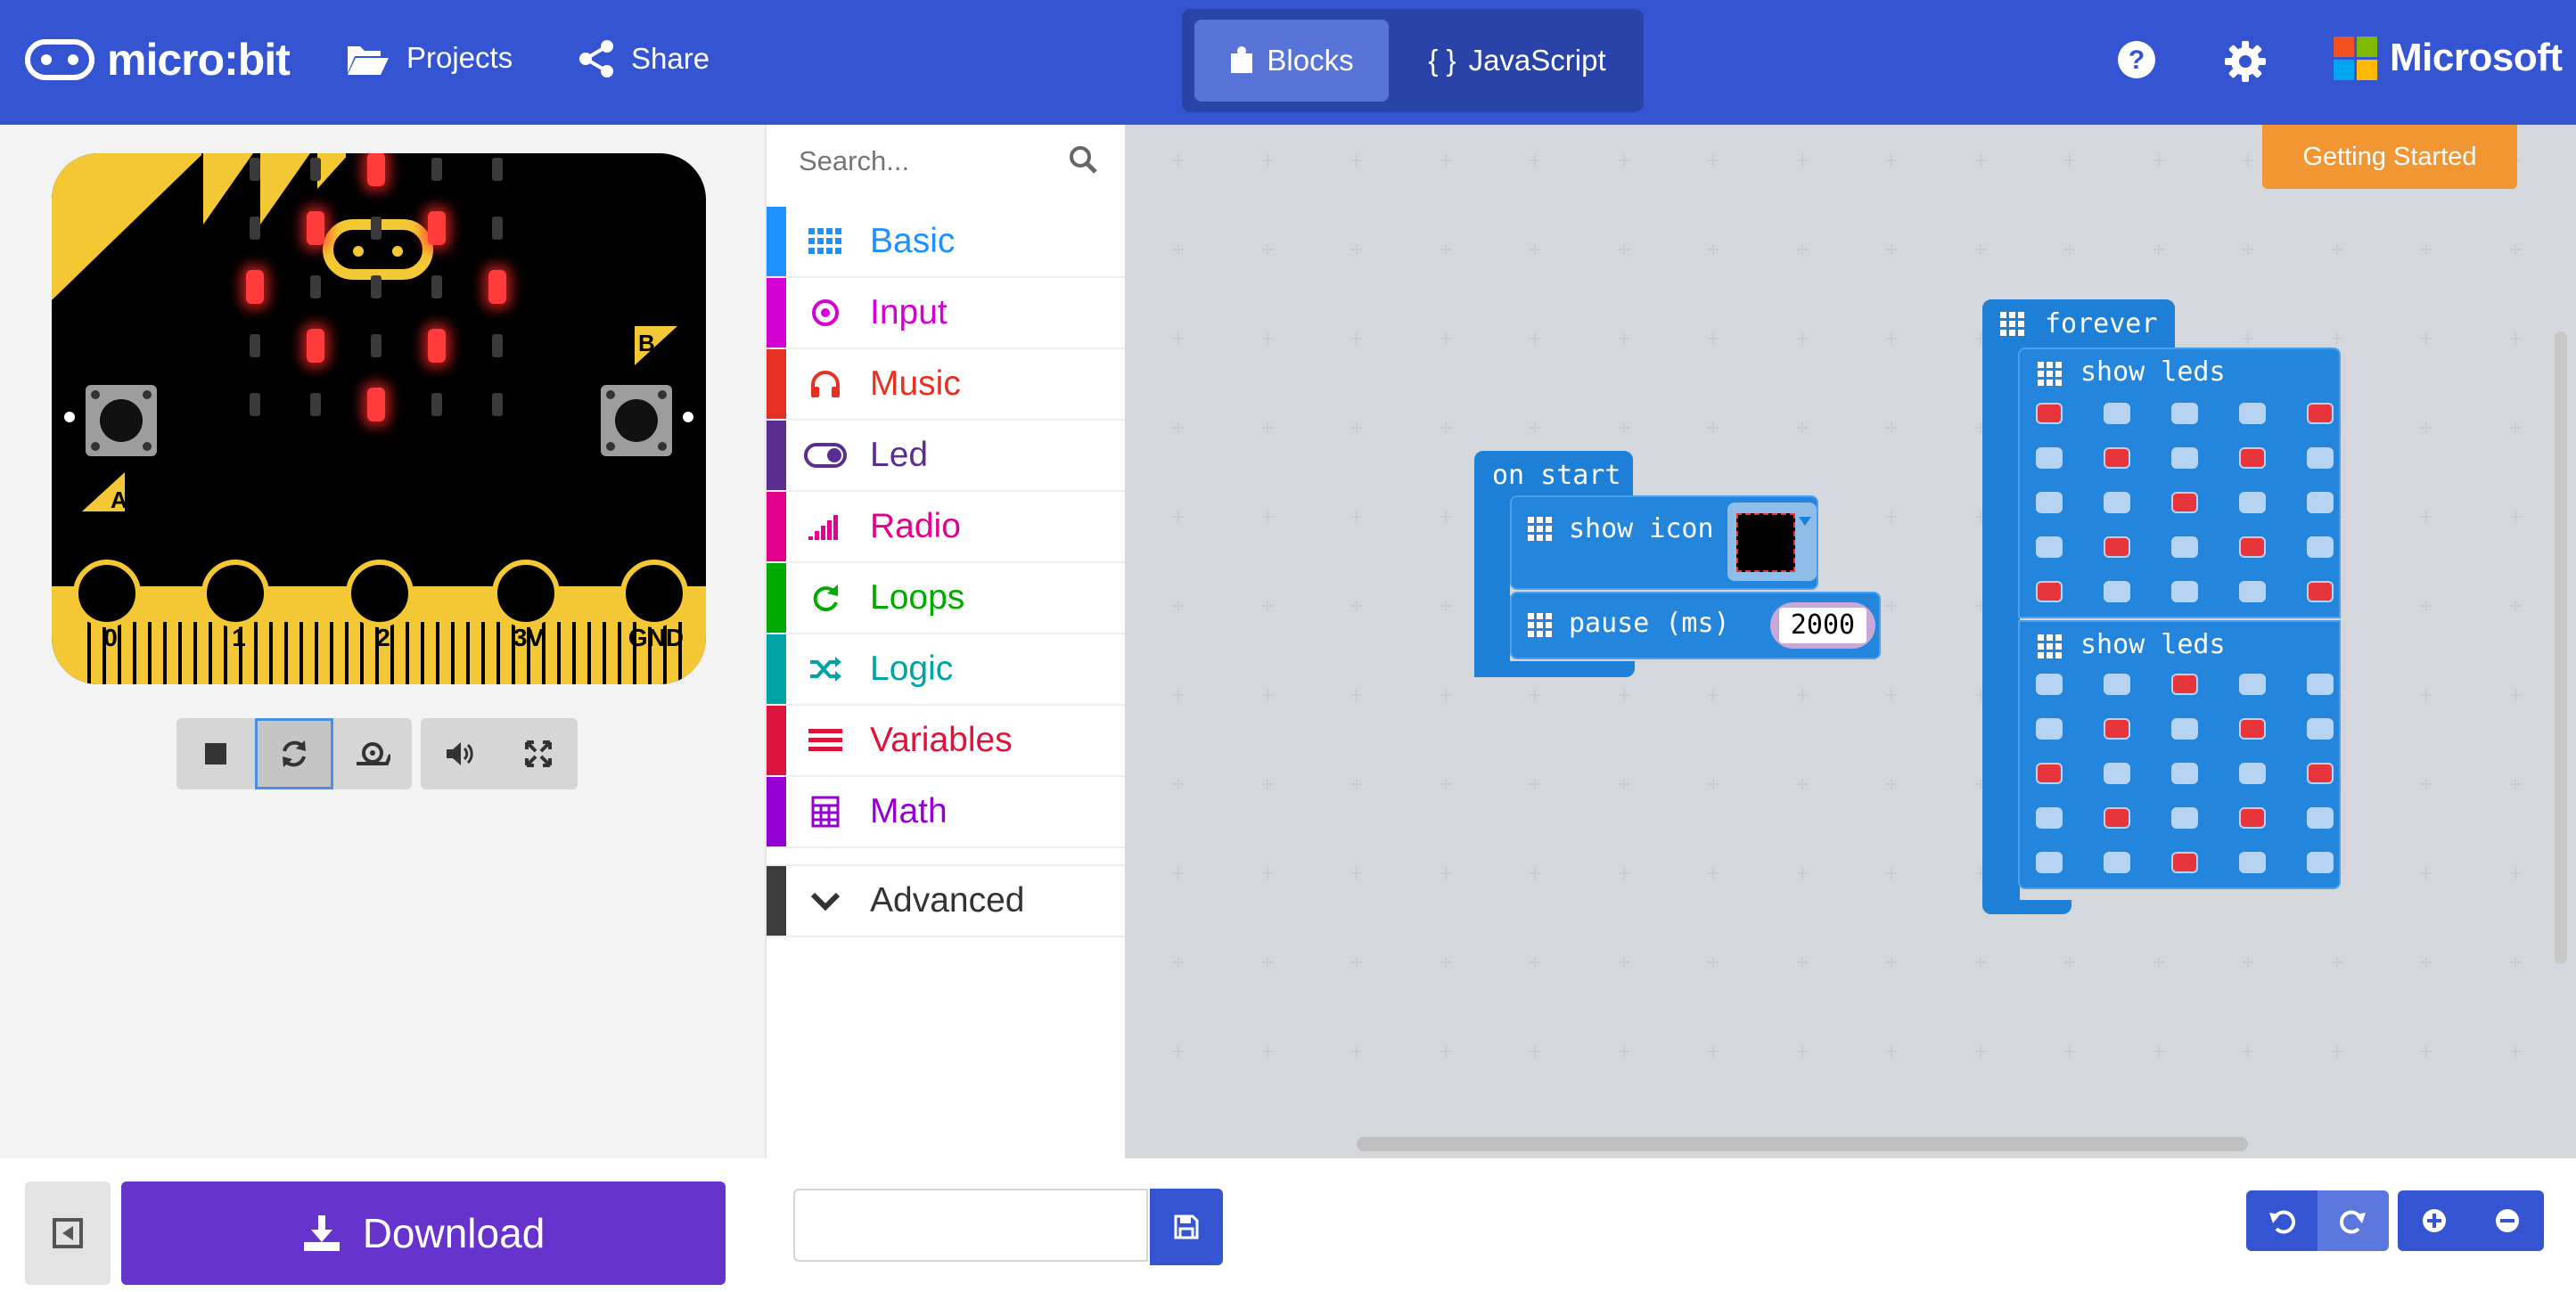 The image size is (2576, 1292). I want to click on help-button: ?, so click(2137, 60).